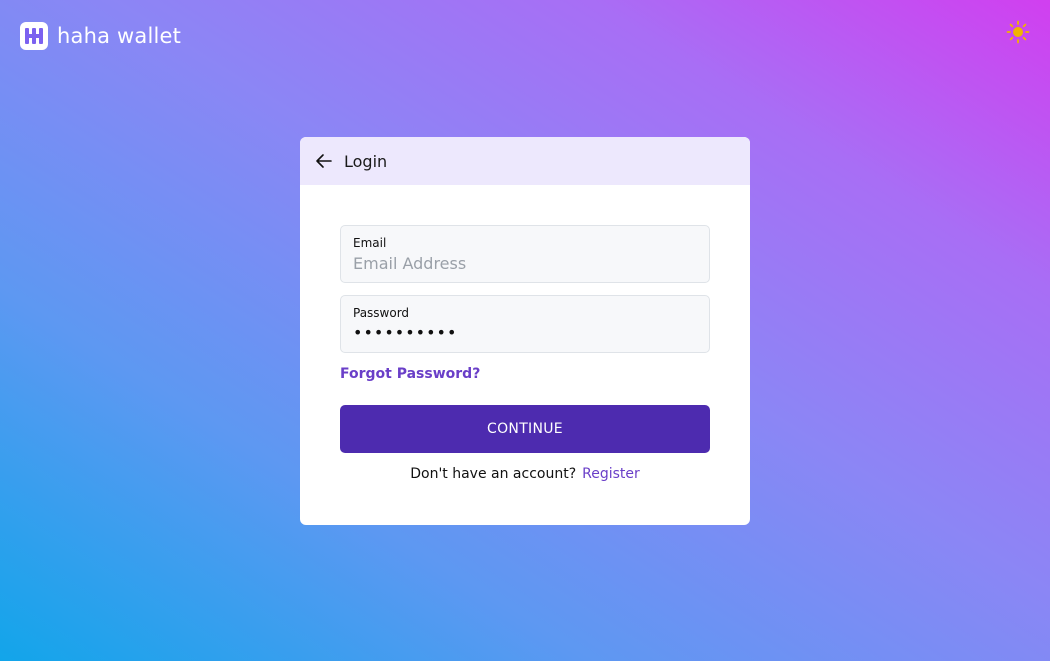 Image resolution: width=1050 pixels, height=661 pixels. Describe the element at coordinates (525, 161) in the screenshot. I see `login-card-header: Login` at that location.